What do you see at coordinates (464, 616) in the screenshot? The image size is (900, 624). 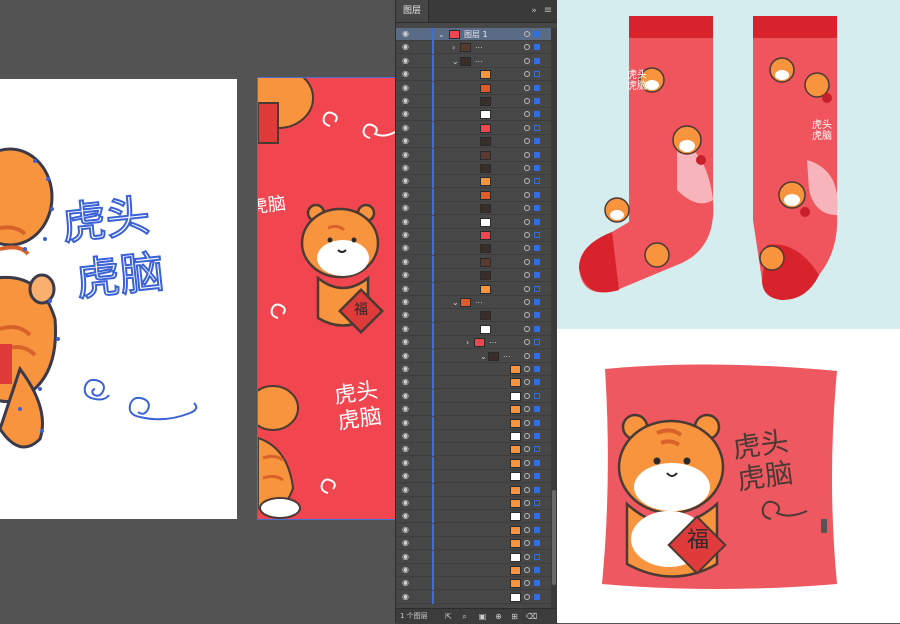 I see `search-icon: ⌕` at bounding box center [464, 616].